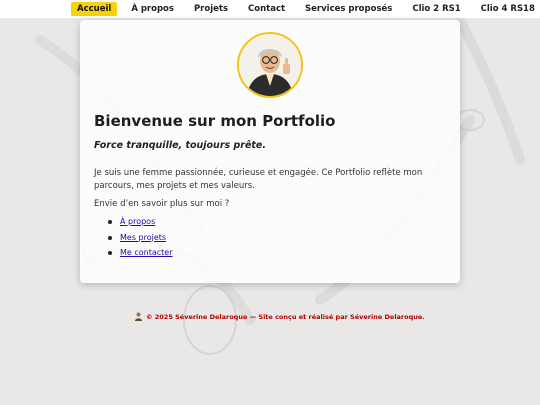 Image resolution: width=540 pixels, height=405 pixels. I want to click on link-me-contacter: Me contacter, so click(146, 252).